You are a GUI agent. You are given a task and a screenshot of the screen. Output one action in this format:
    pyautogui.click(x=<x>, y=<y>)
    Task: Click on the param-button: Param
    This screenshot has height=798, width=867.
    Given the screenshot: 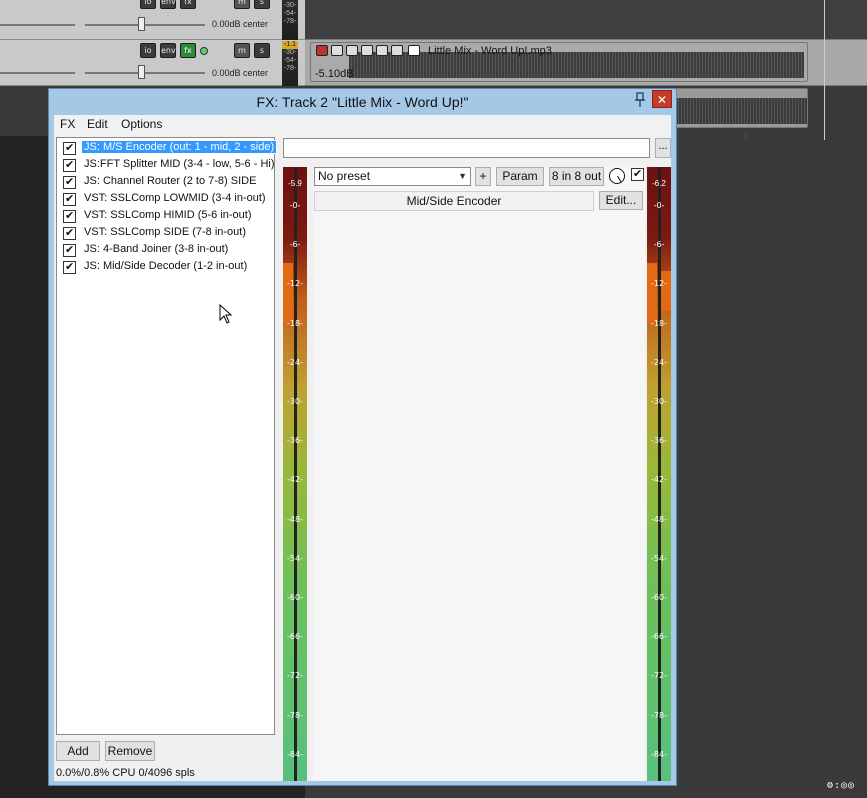 What is the action you would take?
    pyautogui.click(x=520, y=176)
    